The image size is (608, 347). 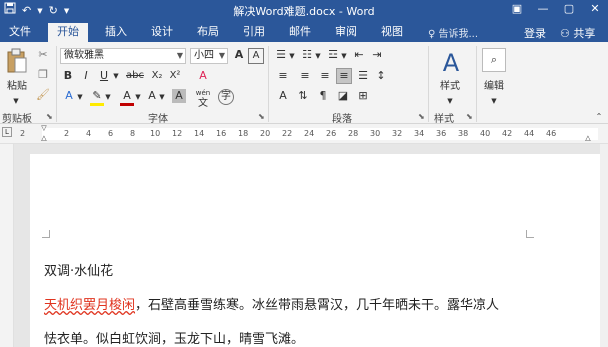 What do you see at coordinates (281, 55) in the screenshot?
I see `bullets-icon: ☰` at bounding box center [281, 55].